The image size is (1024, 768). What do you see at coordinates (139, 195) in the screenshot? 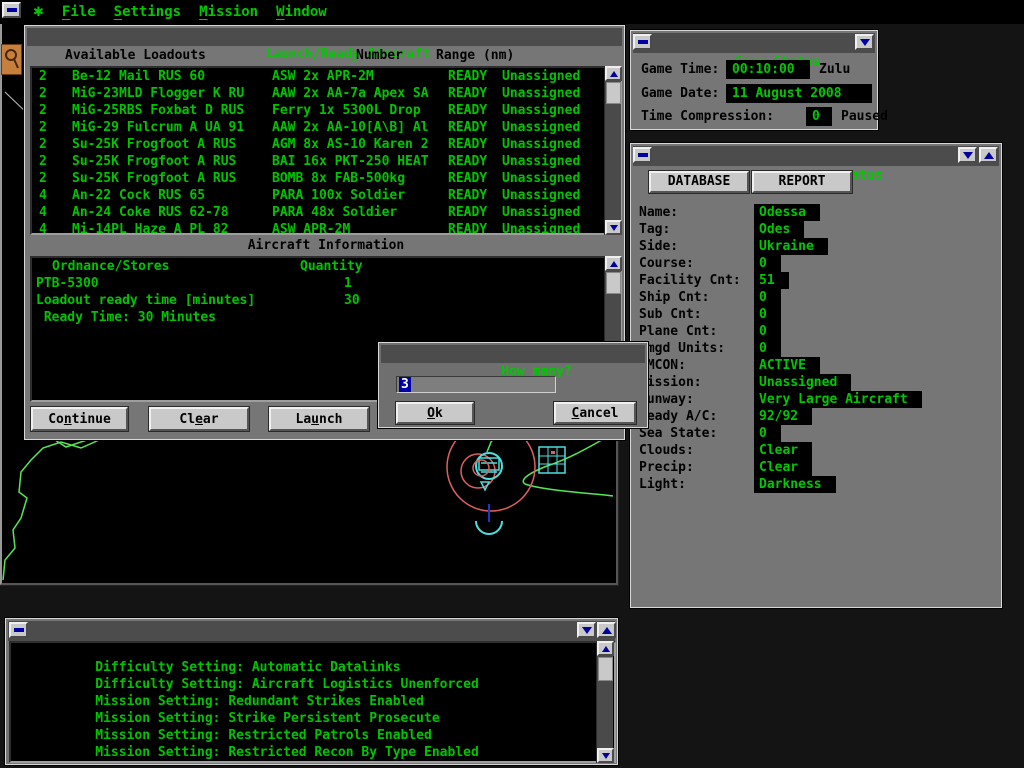
I see `aircraft-name: An-22 Cock RUS 65` at bounding box center [139, 195].